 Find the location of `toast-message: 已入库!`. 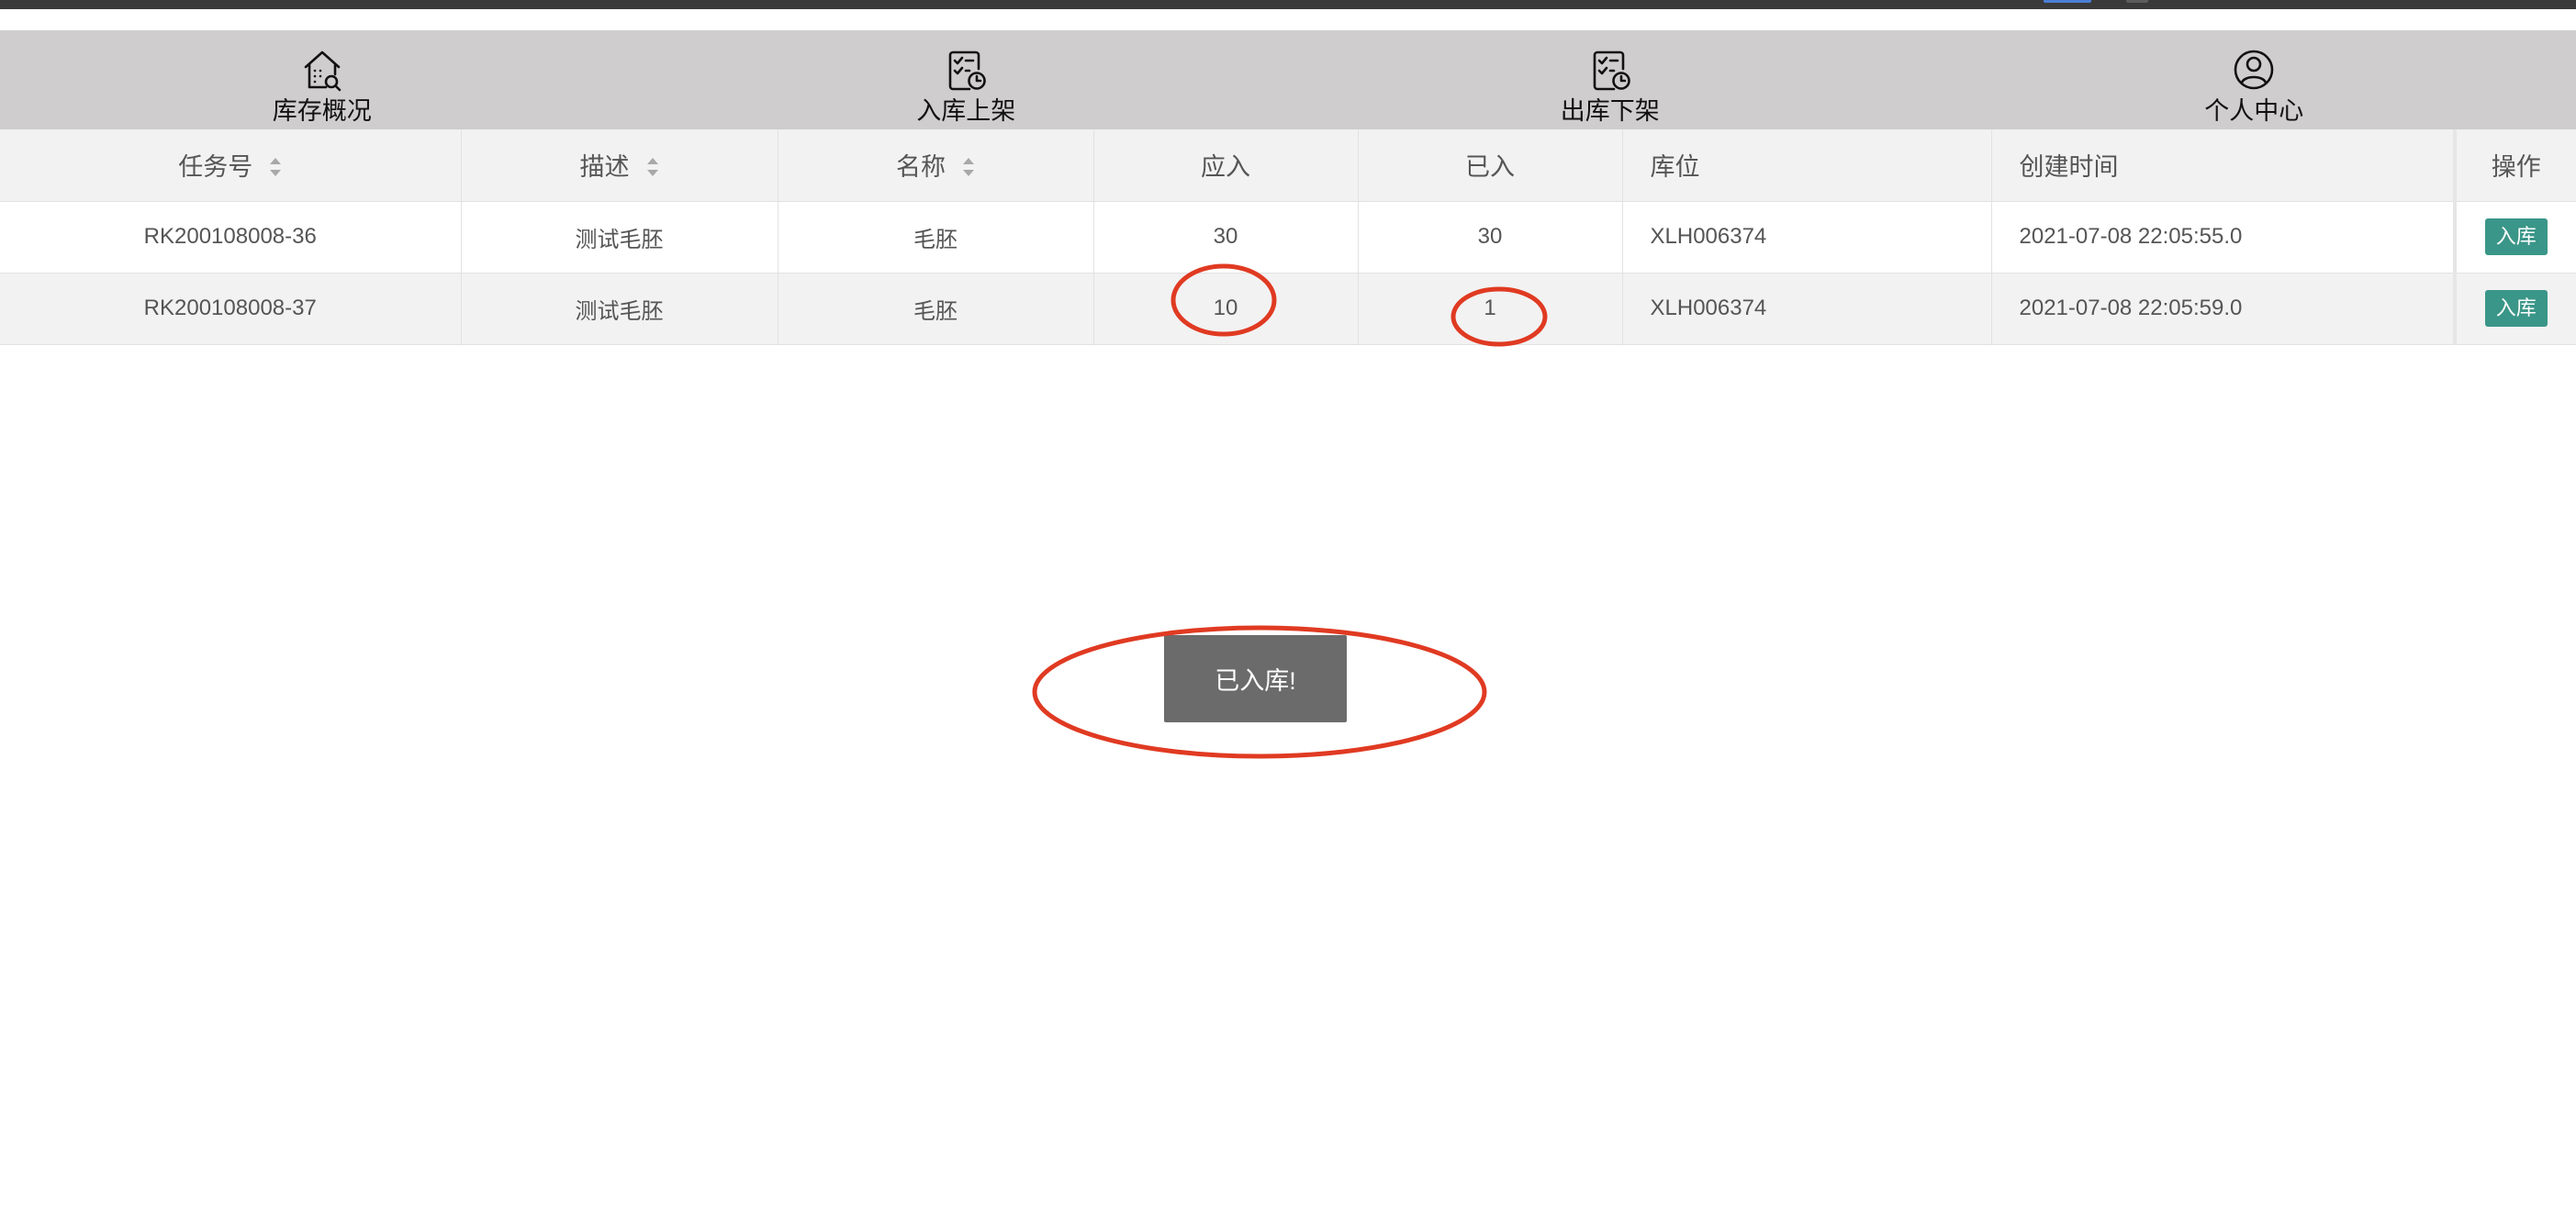

toast-message: 已入库! is located at coordinates (1255, 678).